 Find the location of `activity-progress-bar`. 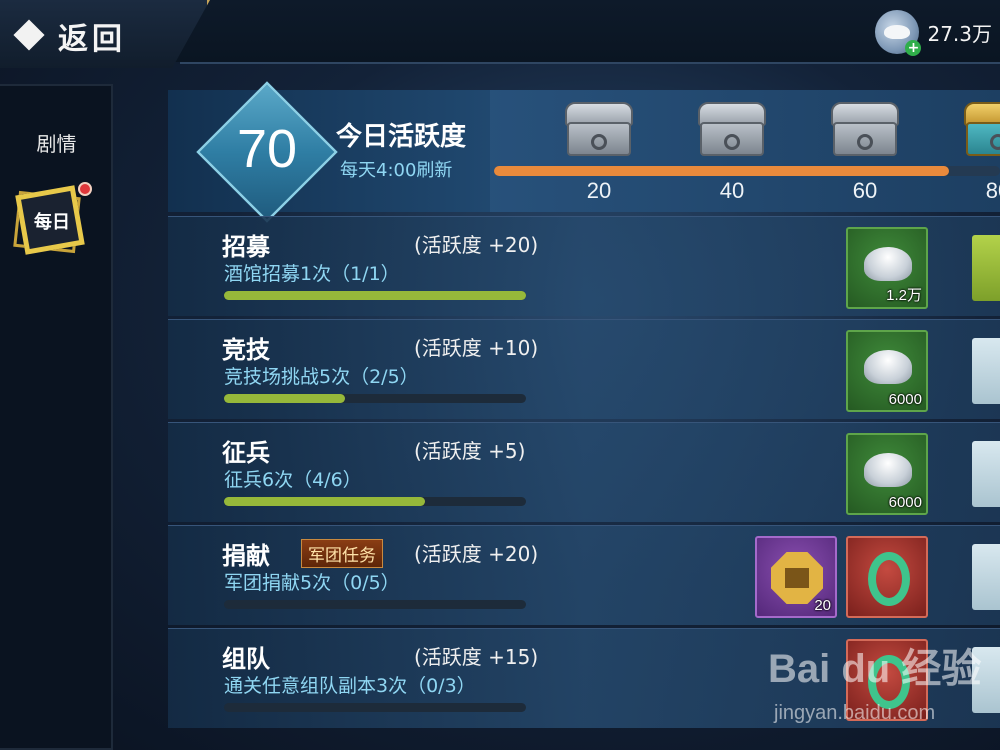

activity-progress-bar is located at coordinates (747, 171).